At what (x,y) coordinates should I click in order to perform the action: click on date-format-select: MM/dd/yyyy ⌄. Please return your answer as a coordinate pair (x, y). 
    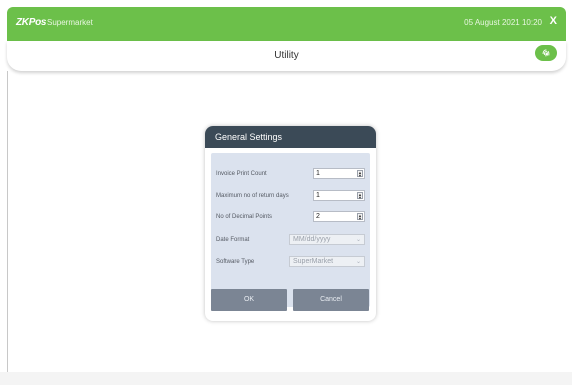
    Looking at the image, I should click on (327, 239).